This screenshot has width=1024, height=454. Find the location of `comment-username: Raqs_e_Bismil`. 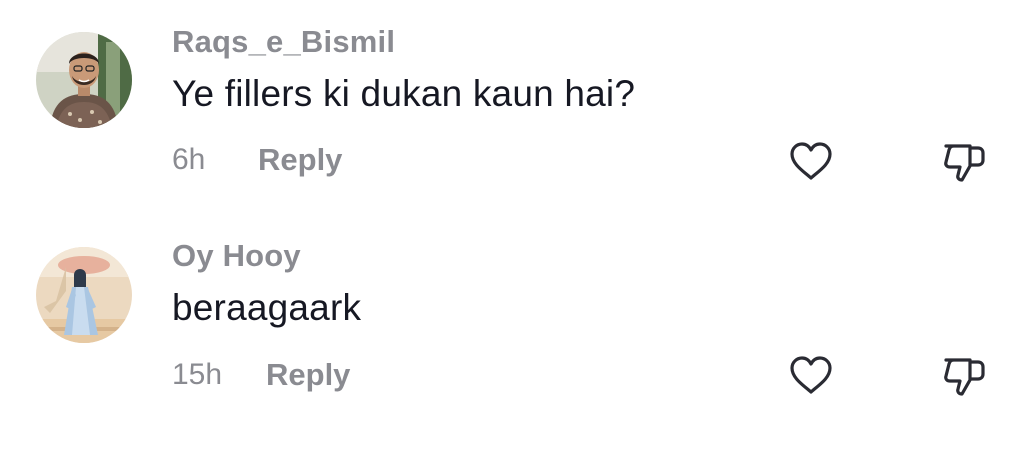

comment-username: Raqs_e_Bismil is located at coordinates (283, 42).